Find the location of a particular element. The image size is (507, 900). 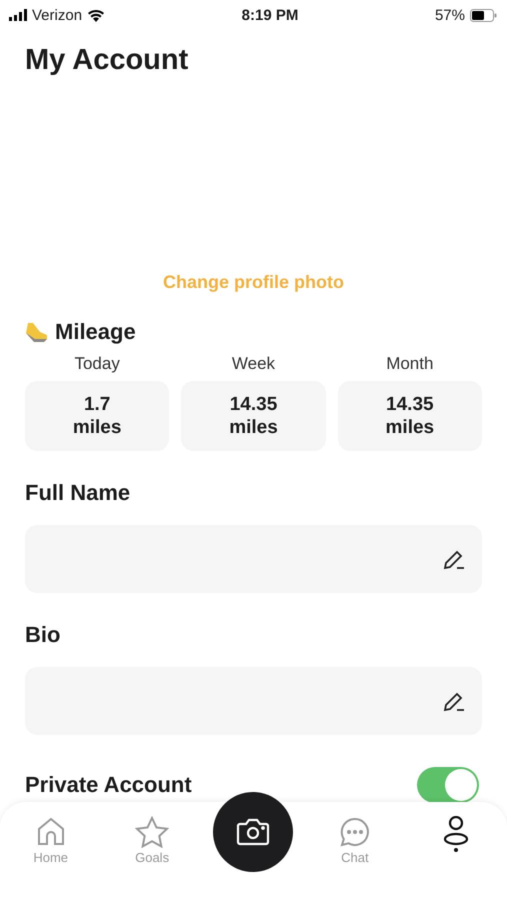

clock-time: 8:19 PM is located at coordinates (270, 15).